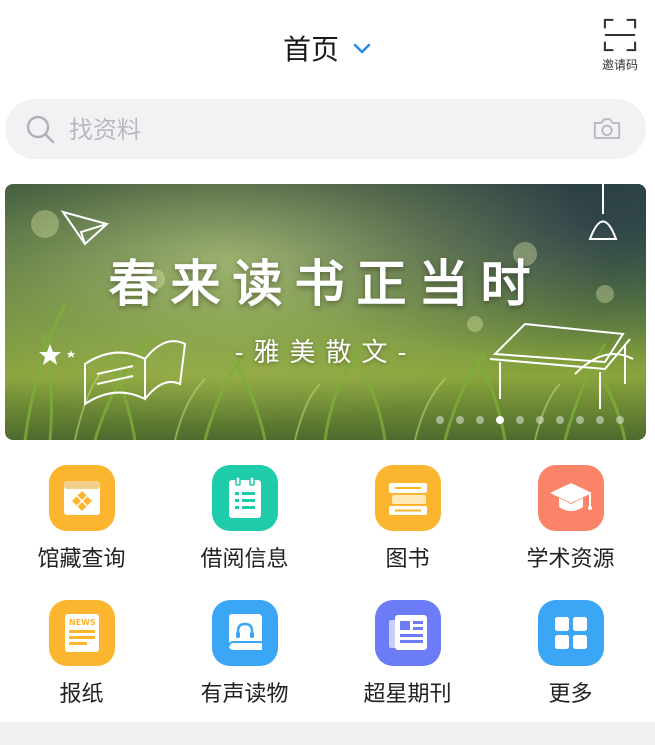 Image resolution: width=655 pixels, height=745 pixels. Describe the element at coordinates (81, 559) in the screenshot. I see `grid-item-label: 馆藏查询` at that location.